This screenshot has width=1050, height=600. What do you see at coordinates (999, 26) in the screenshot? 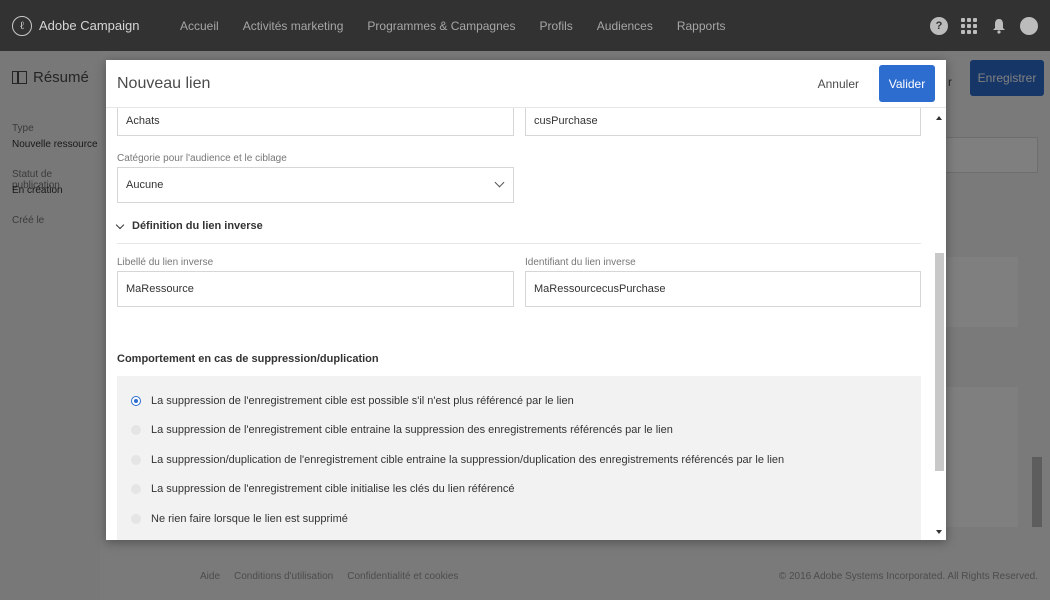
I see `notifications-bell-icon` at bounding box center [999, 26].